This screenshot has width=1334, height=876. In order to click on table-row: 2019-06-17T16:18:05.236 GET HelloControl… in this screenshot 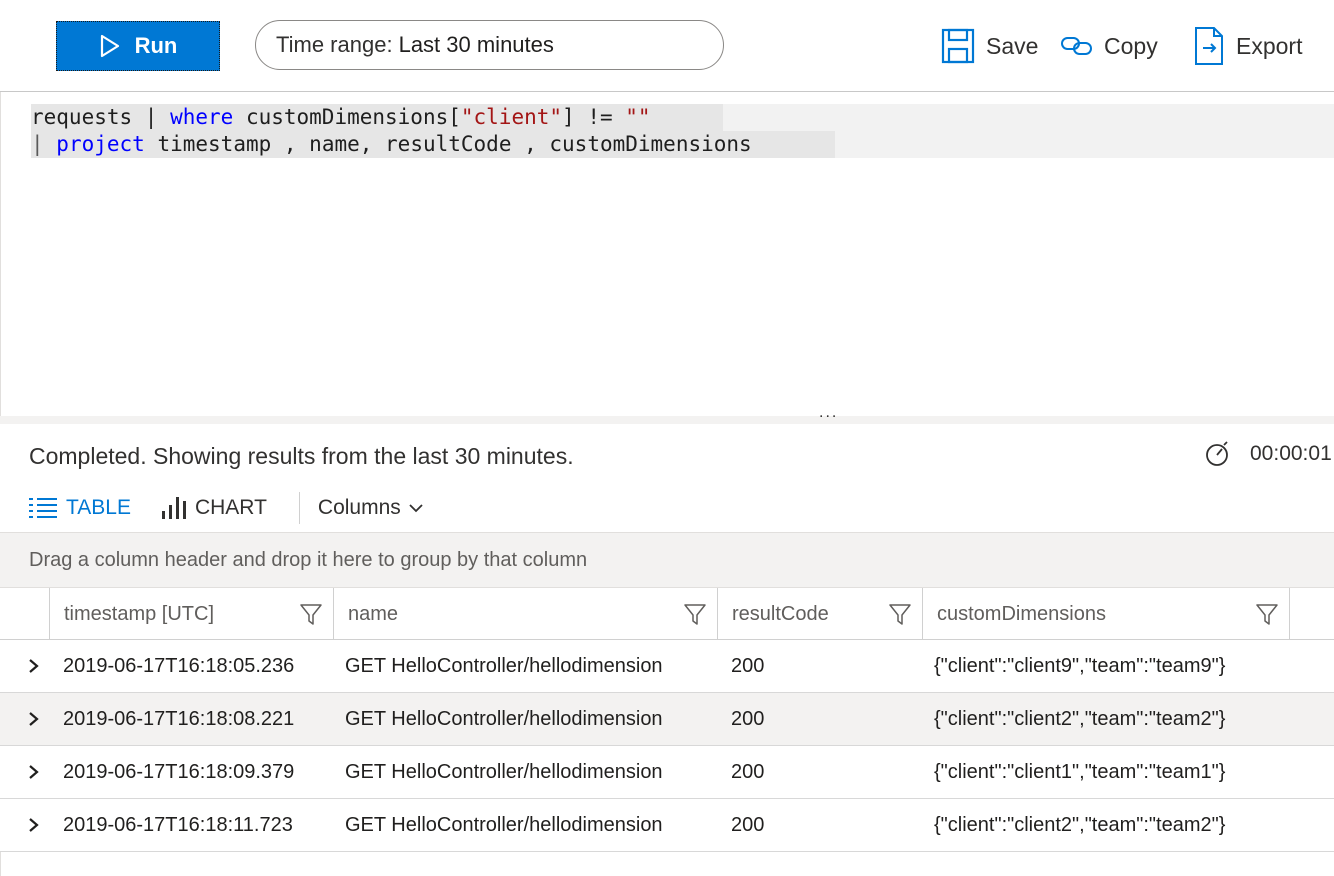, I will do `click(667, 666)`.